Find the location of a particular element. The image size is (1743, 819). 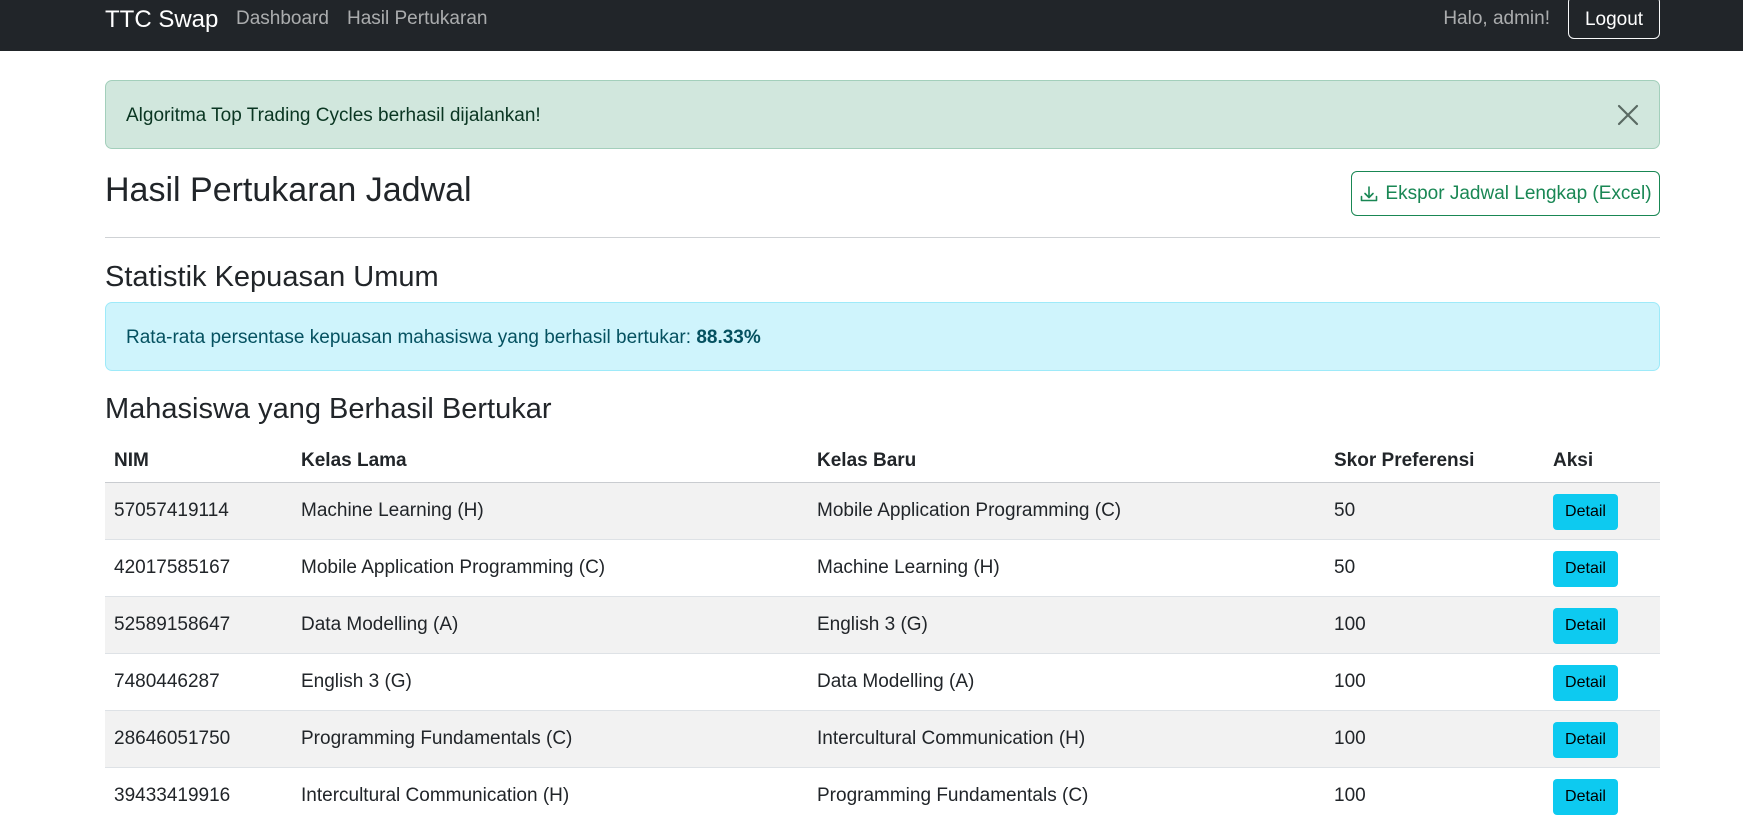

cell-kelas-lama: Mobile Application Programming (C) is located at coordinates (453, 567).